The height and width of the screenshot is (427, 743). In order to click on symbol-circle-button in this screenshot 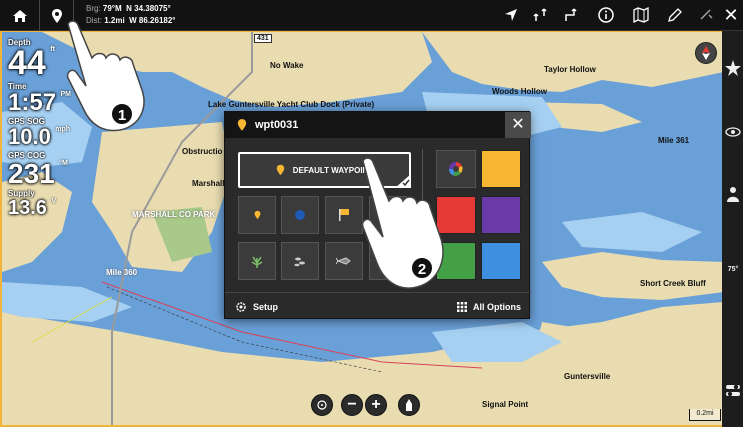, I will do `click(300, 215)`.